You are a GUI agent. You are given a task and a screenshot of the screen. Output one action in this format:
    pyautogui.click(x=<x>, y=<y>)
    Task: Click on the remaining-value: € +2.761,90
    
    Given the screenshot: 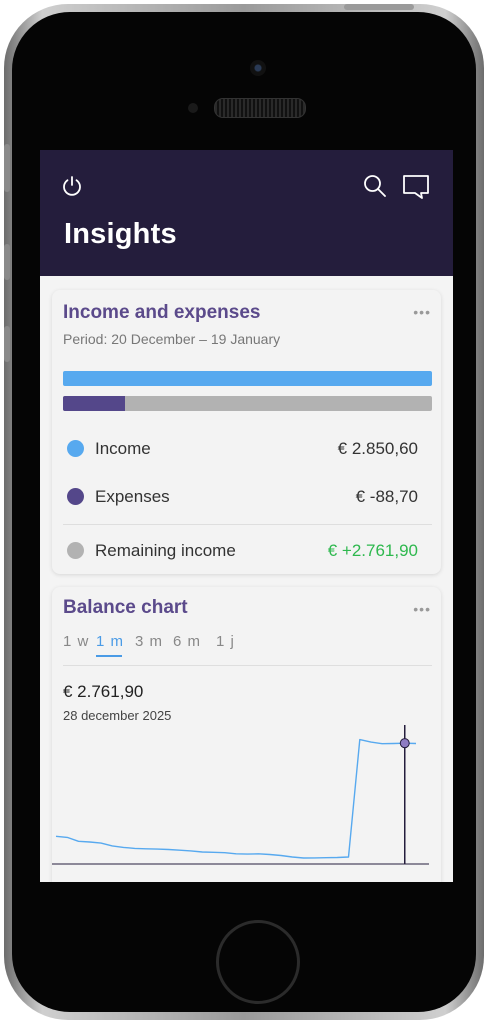 What is the action you would take?
    pyautogui.click(x=372, y=550)
    